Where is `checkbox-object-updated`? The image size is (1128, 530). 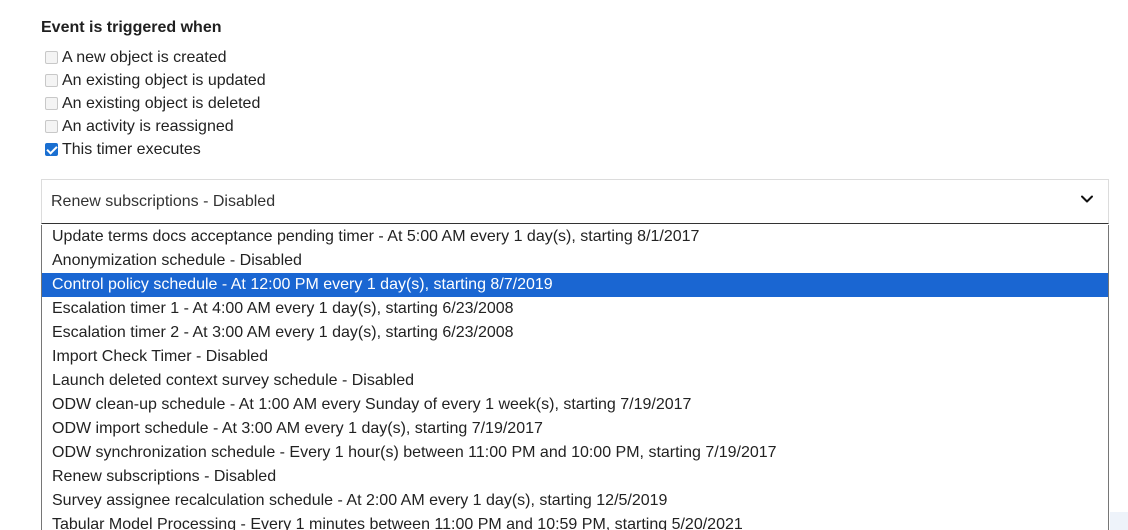 checkbox-object-updated is located at coordinates (51, 80).